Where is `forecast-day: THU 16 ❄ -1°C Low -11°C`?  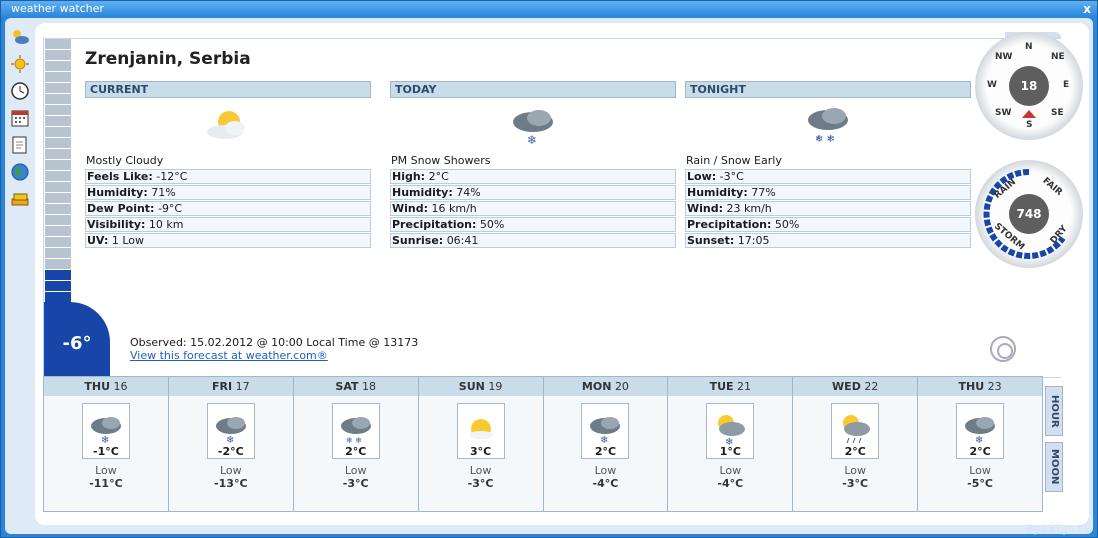 forecast-day: THU 16 ❄ -1°C Low -11°C is located at coordinates (106, 444).